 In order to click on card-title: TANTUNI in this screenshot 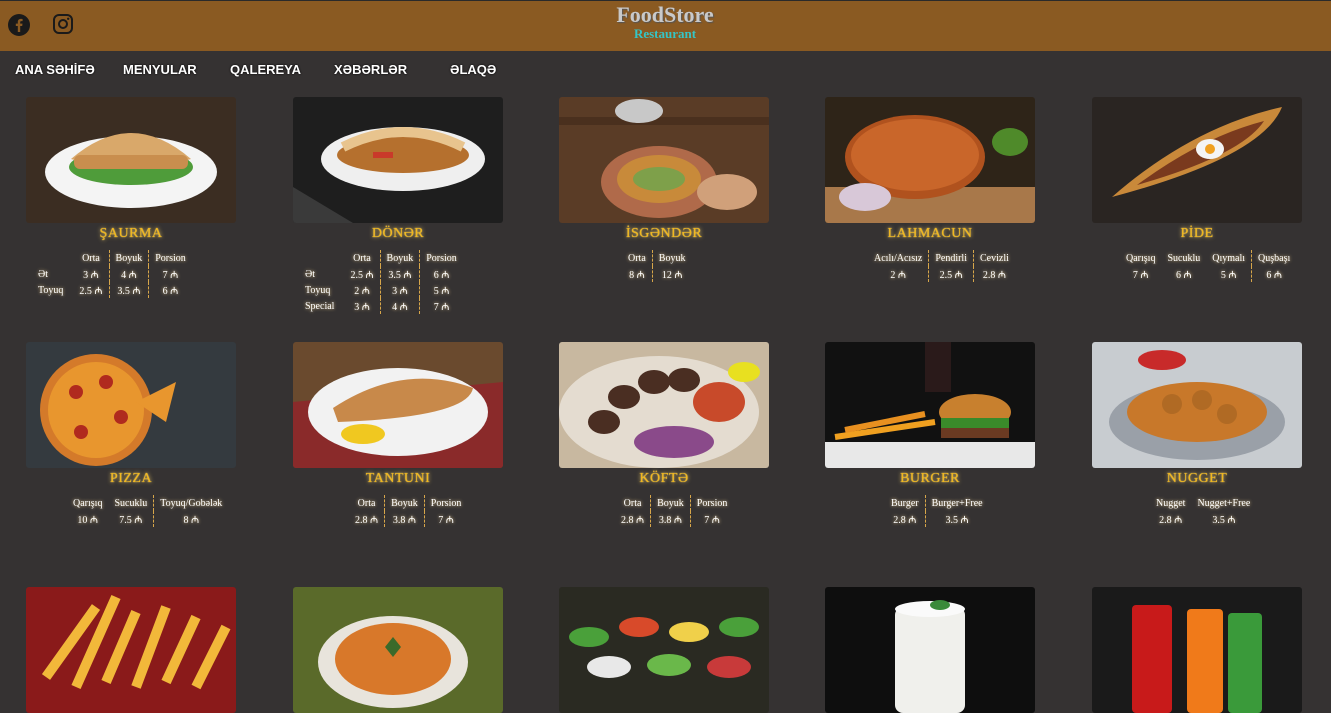, I will do `click(398, 478)`.